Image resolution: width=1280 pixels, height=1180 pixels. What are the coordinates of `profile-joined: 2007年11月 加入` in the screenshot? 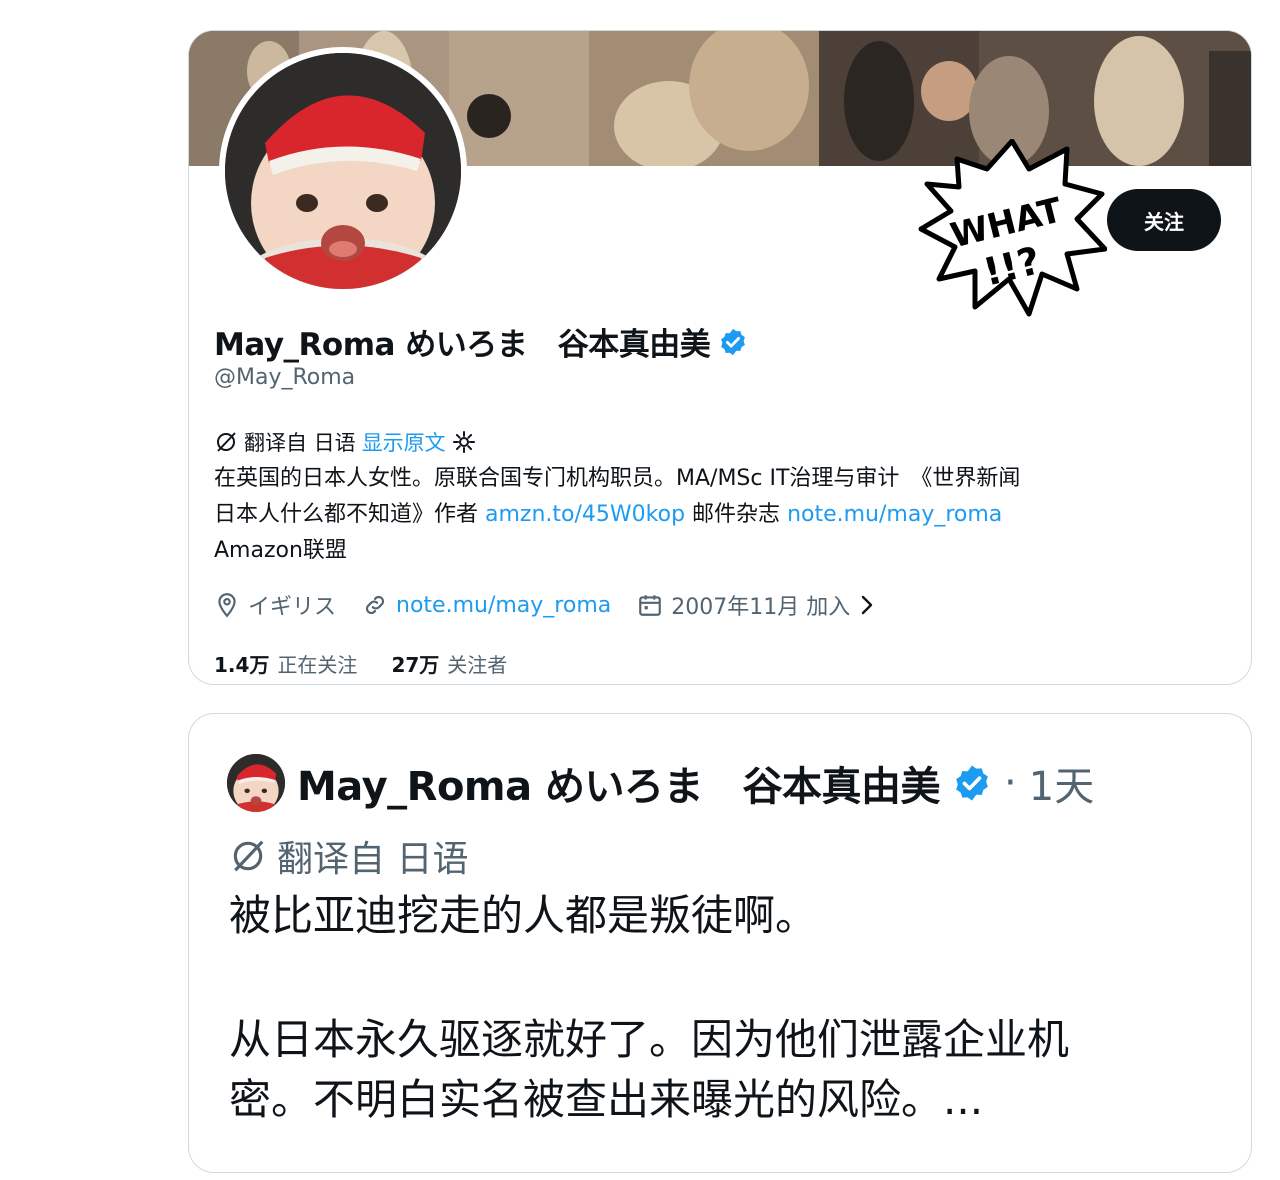 It's located at (756, 605).